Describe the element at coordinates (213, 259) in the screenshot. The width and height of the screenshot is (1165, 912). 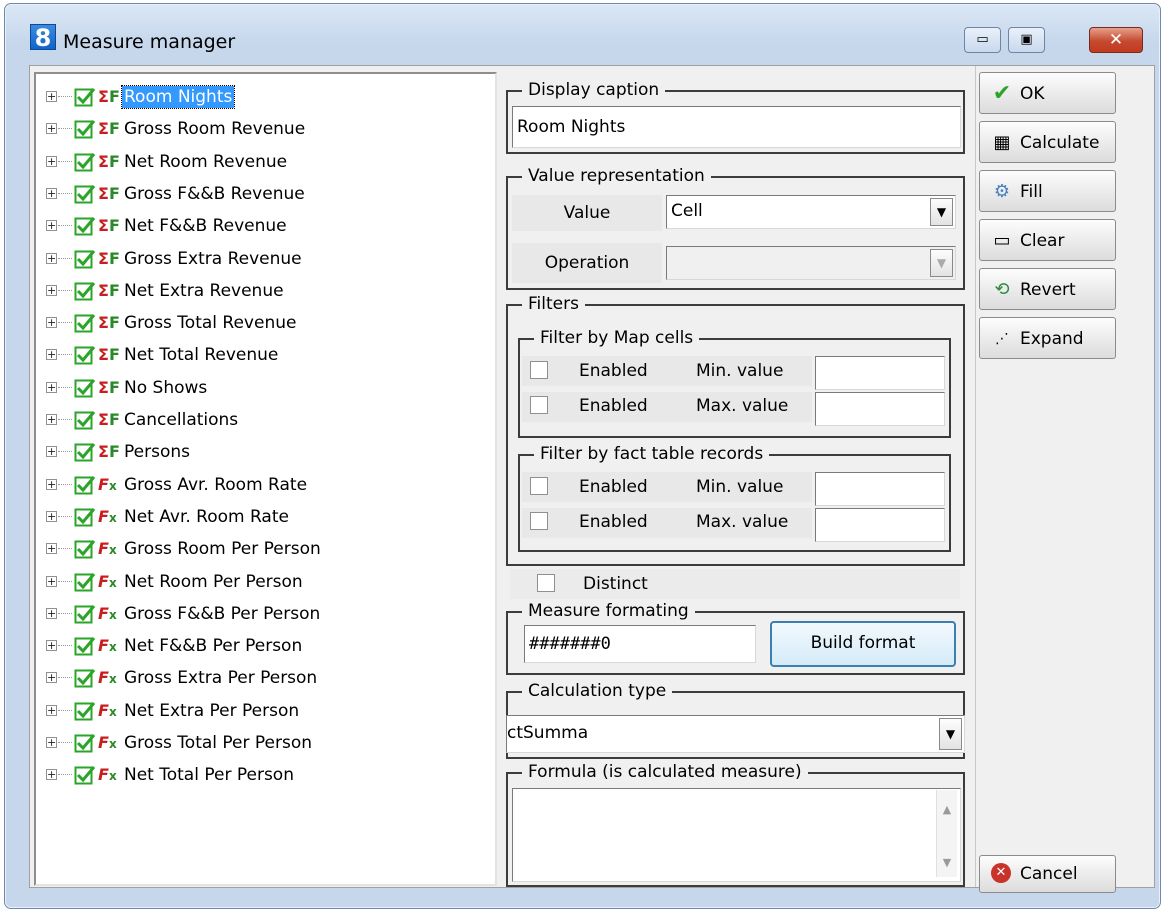
I see `tree-item-label: Gross Extra Revenue` at that location.